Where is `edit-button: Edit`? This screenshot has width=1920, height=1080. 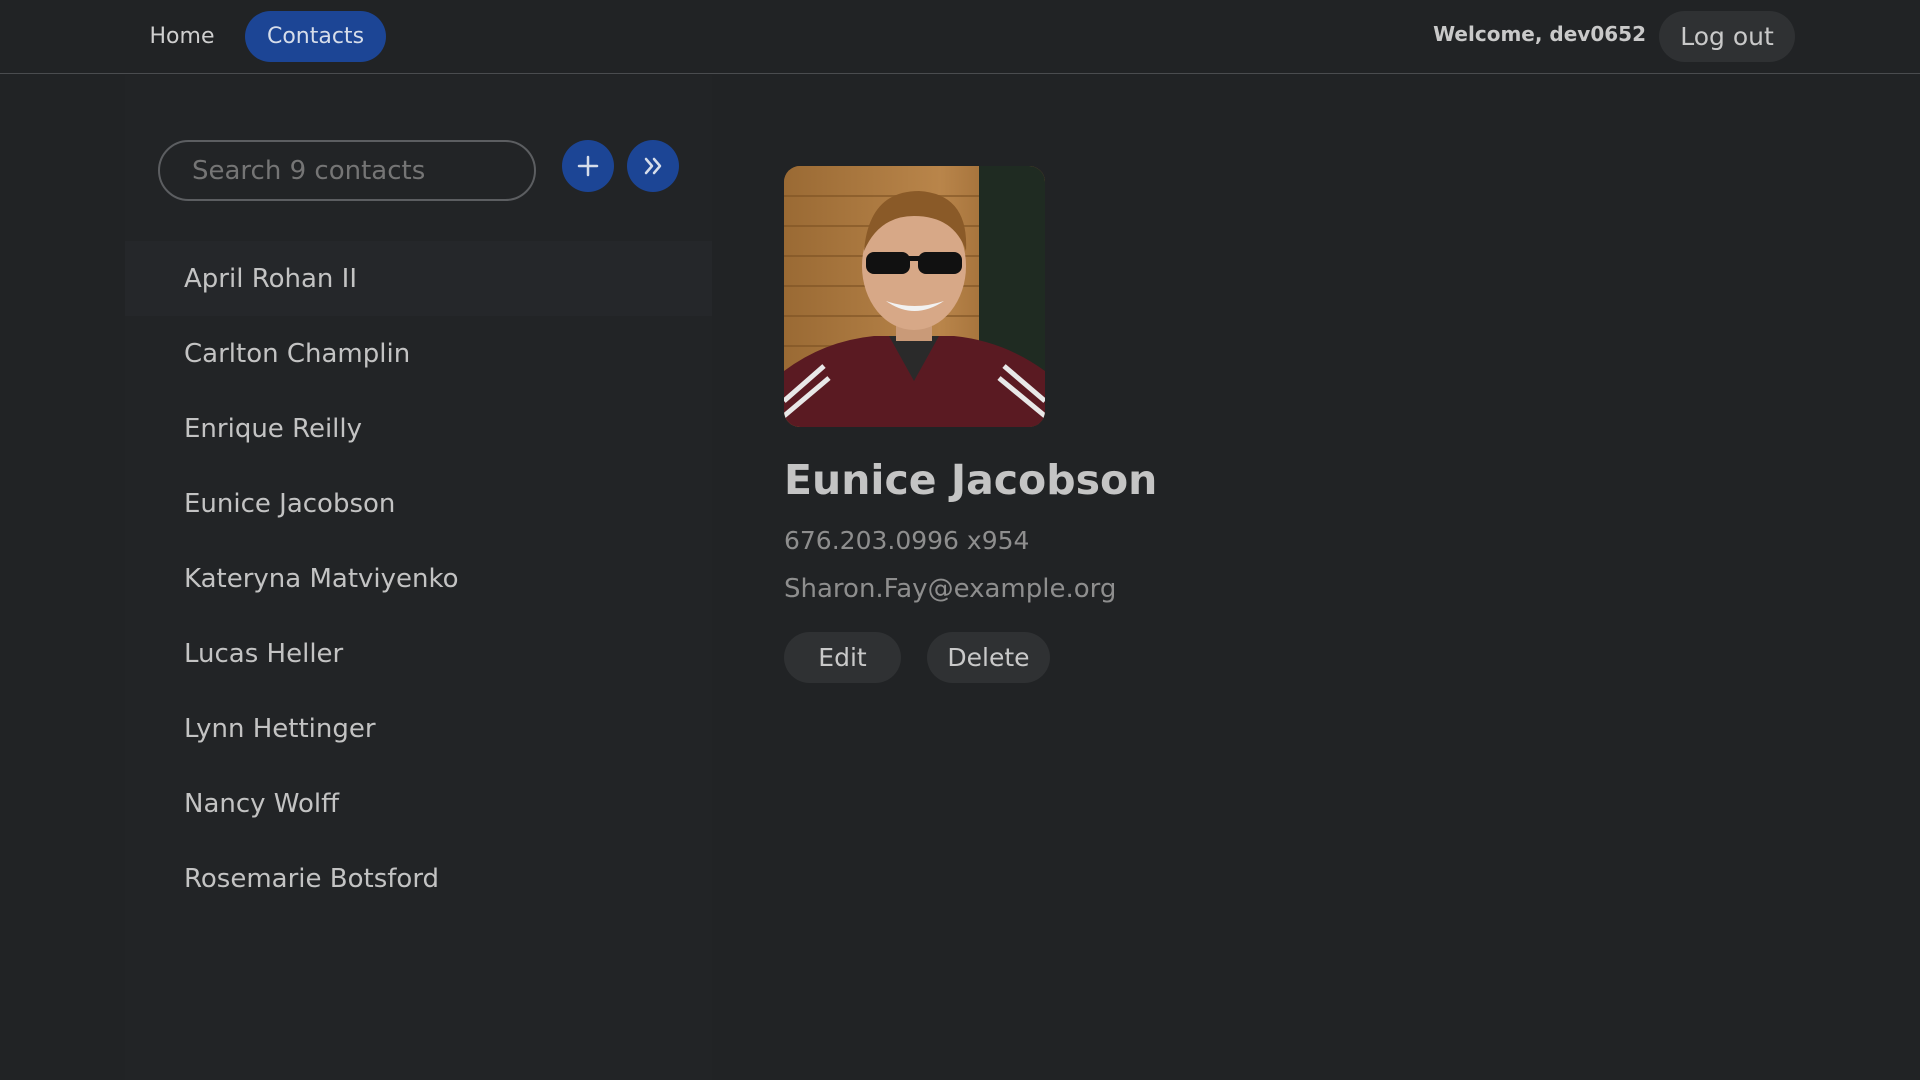
edit-button: Edit is located at coordinates (842, 657).